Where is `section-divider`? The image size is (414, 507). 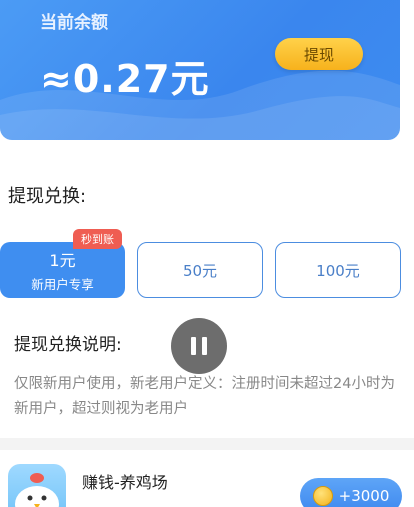
section-divider is located at coordinates (207, 444).